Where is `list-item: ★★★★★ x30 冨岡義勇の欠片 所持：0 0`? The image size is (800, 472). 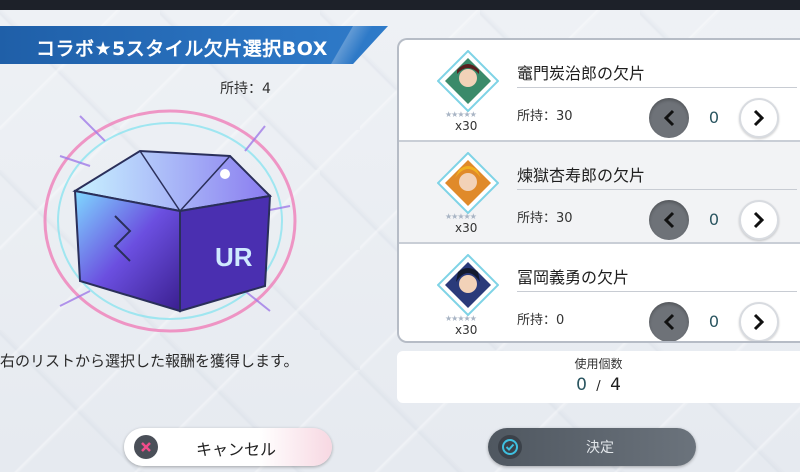 list-item: ★★★★★ x30 冨岡義勇の欠片 所持：0 0 is located at coordinates (599, 292).